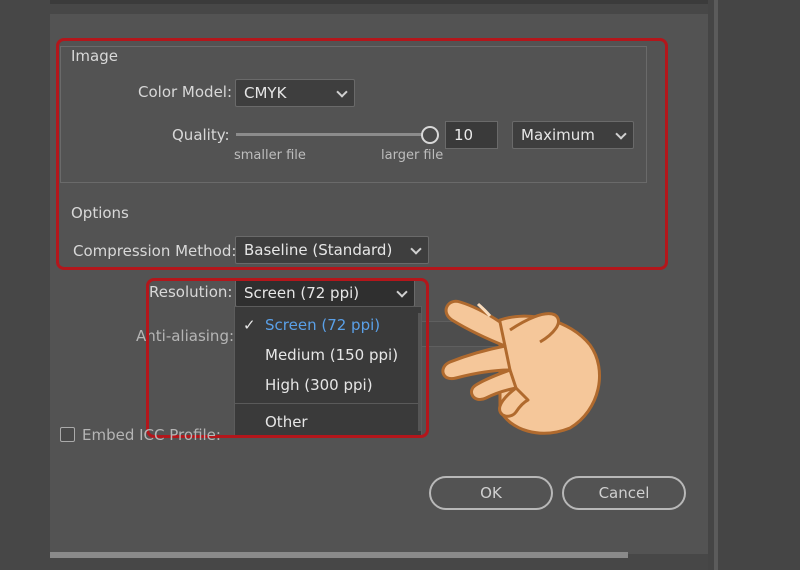 Image resolution: width=800 pixels, height=570 pixels. Describe the element at coordinates (716, 285) in the screenshot. I see `dialog-edge` at that location.